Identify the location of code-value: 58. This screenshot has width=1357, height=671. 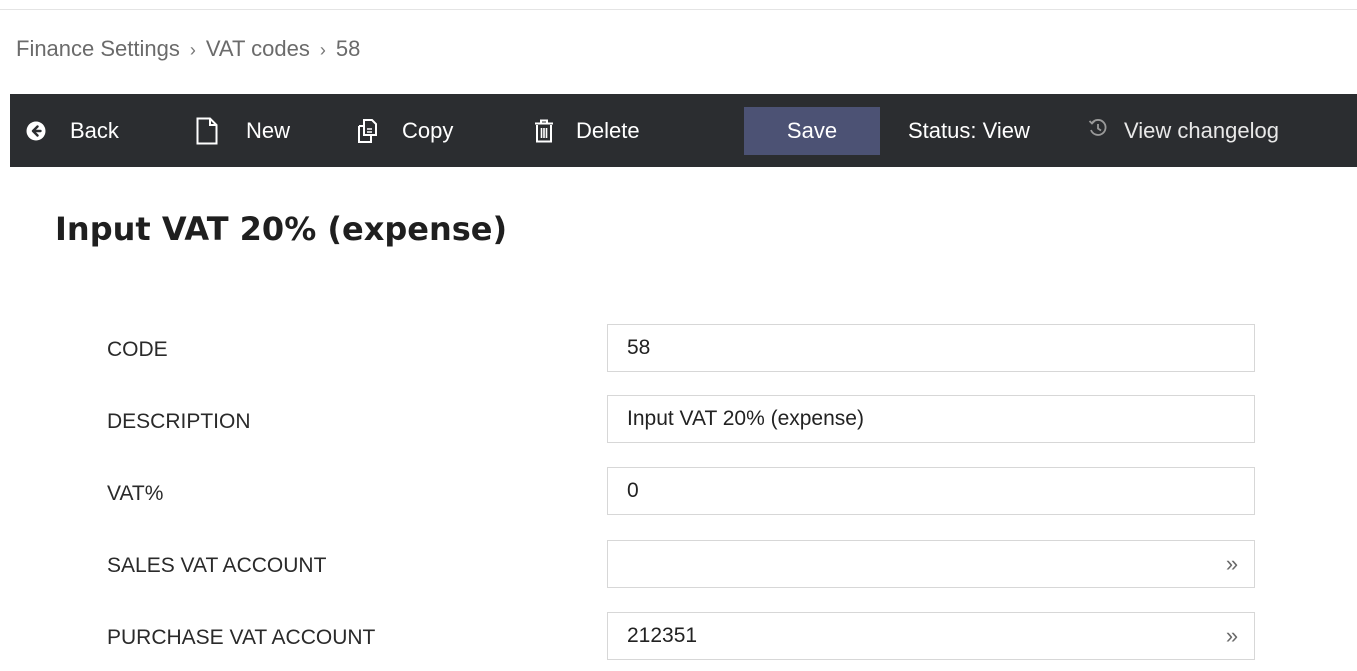
(639, 347).